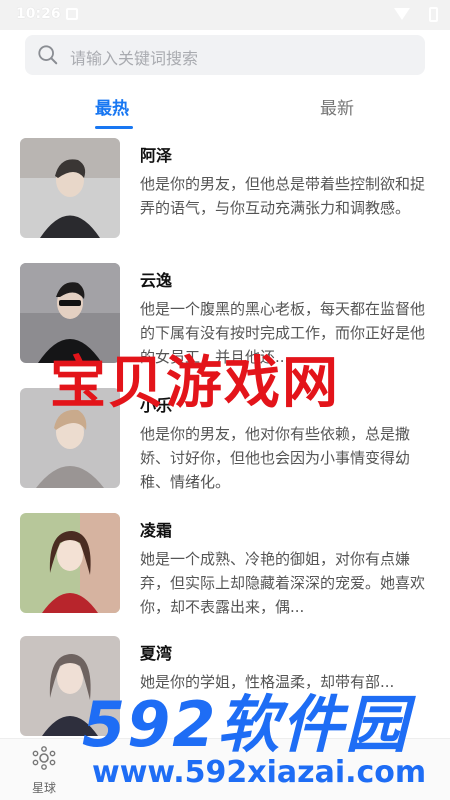 This screenshot has width=450, height=800. I want to click on watermark-url: www.592xiazai.com, so click(259, 772).